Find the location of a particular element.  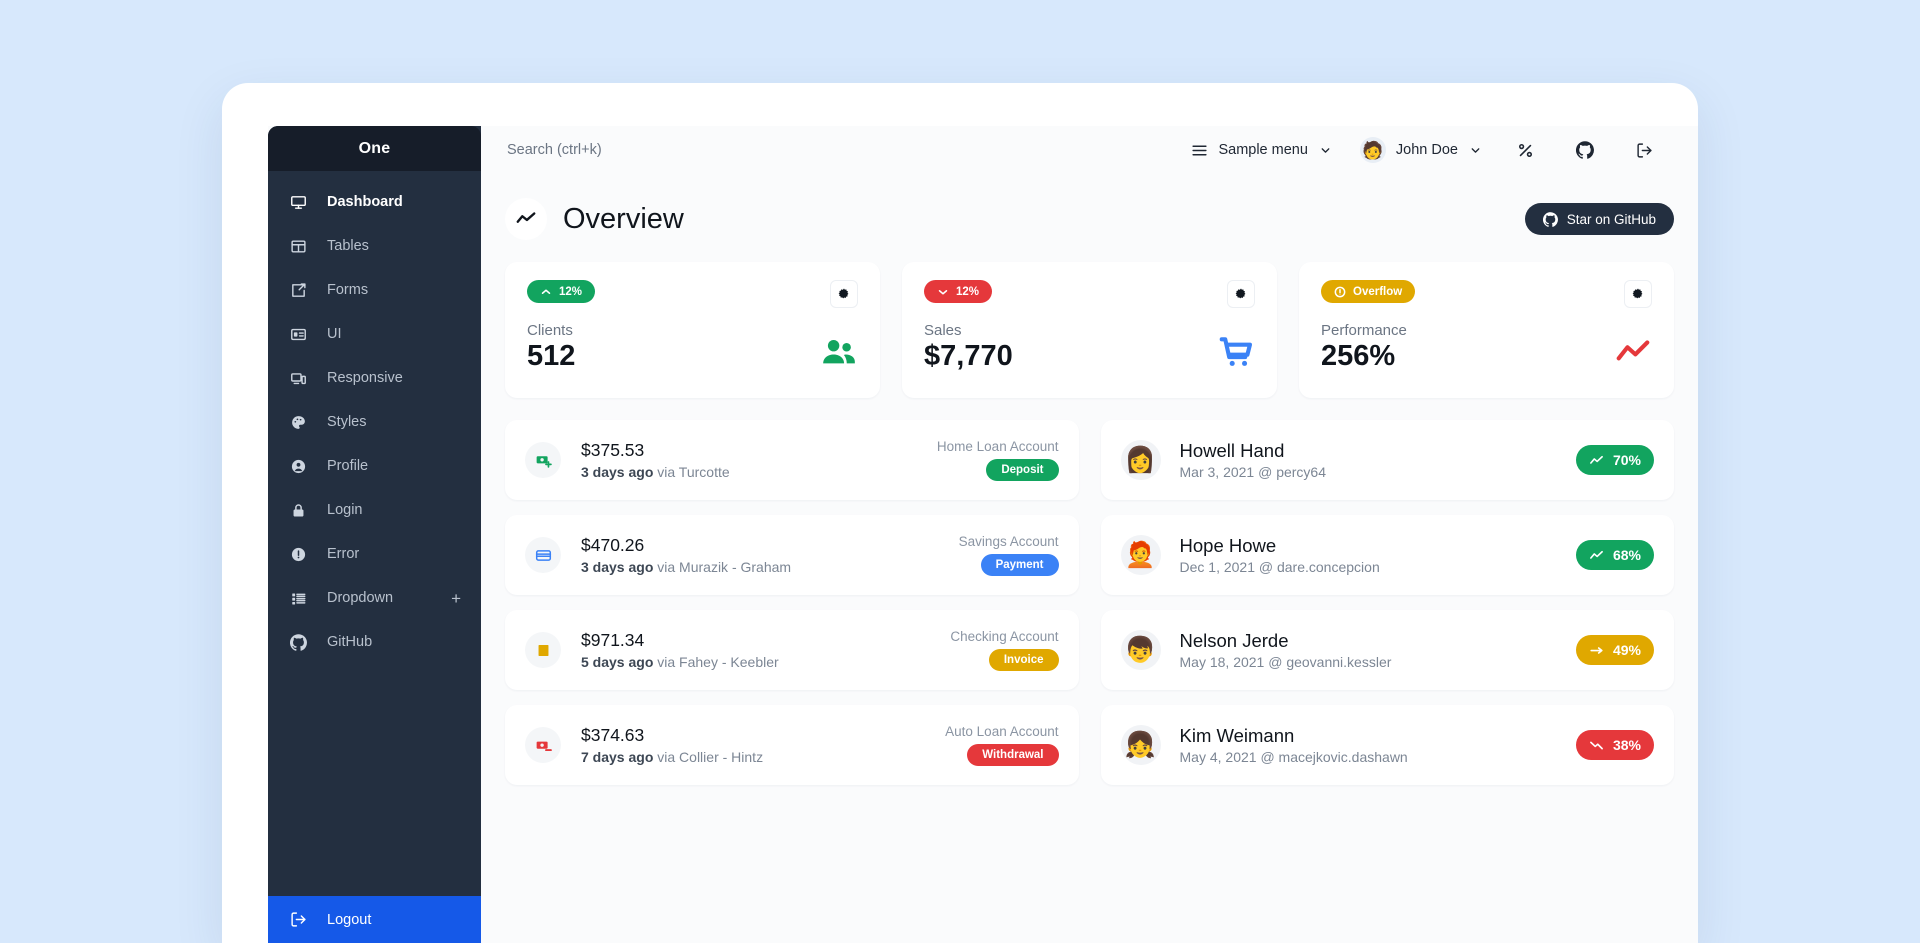

transaction-meta: Auto Loan Account Withdrawal is located at coordinates (1002, 745).